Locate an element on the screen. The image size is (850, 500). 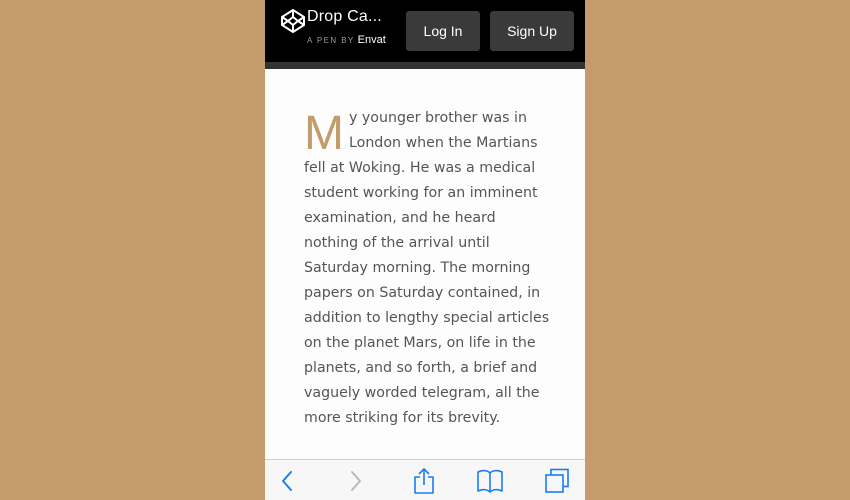
bookmarks-icon is located at coordinates (490, 481).